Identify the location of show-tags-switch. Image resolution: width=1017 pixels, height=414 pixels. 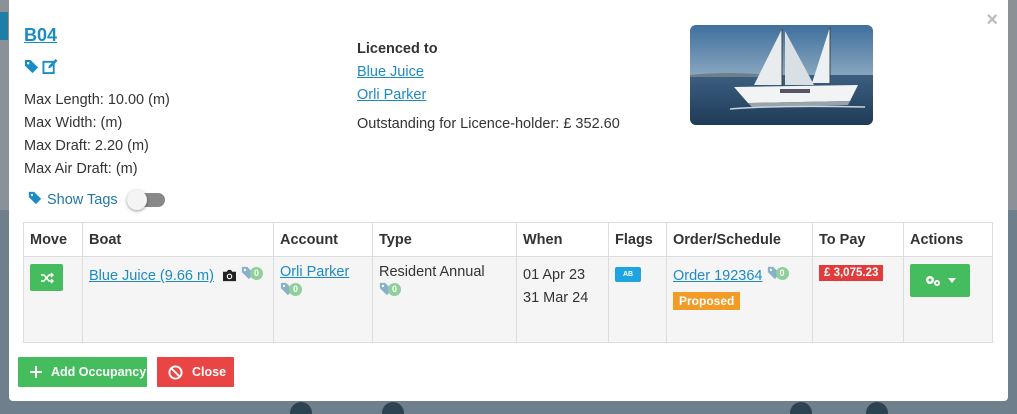
(145, 200).